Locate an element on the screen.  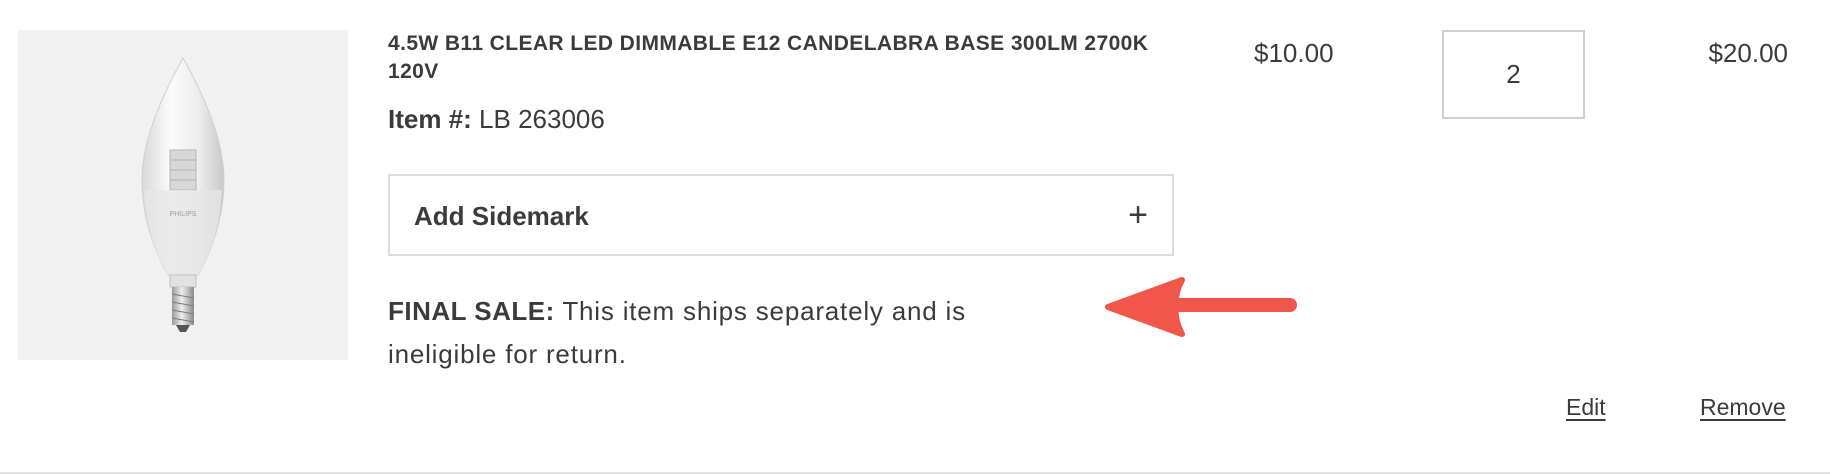
remove-link: Remove is located at coordinates (1743, 407).